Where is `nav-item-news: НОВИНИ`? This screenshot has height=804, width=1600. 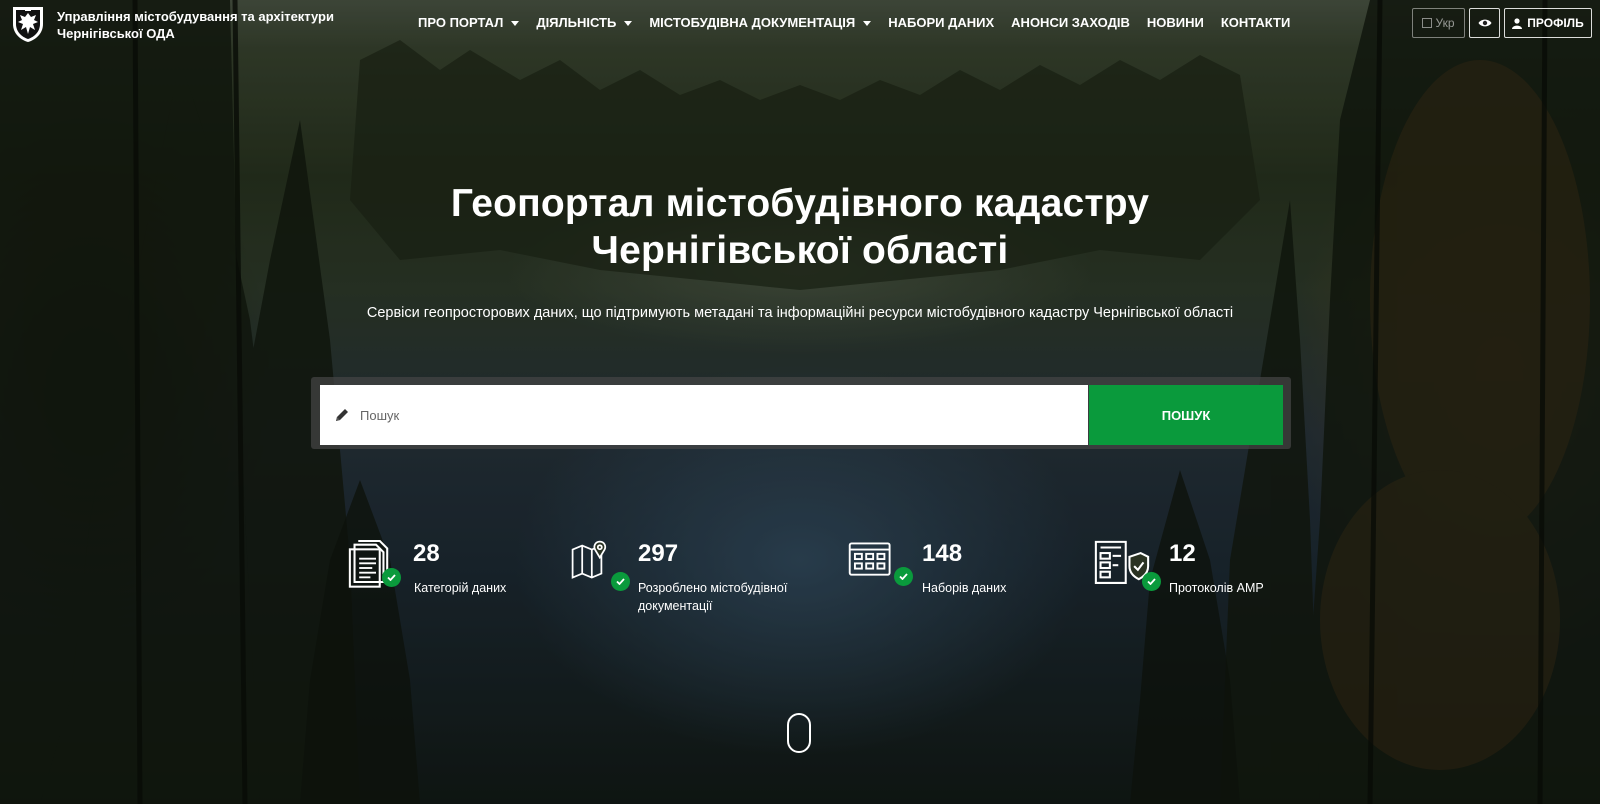
nav-item-news: НОВИНИ is located at coordinates (1175, 22).